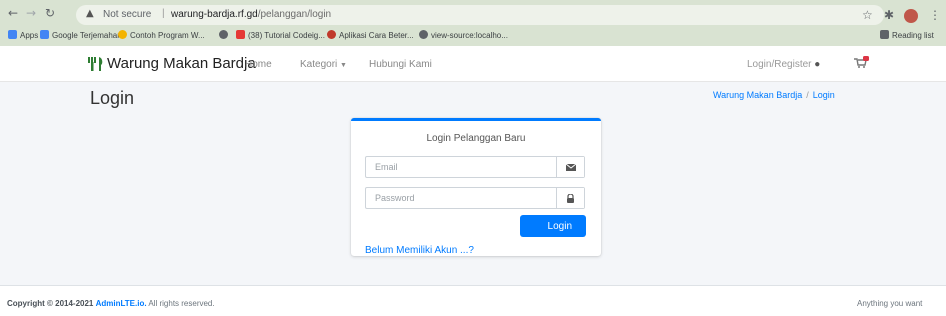  What do you see at coordinates (935, 15) in the screenshot?
I see `browser-menu-icon: ⋮` at bounding box center [935, 15].